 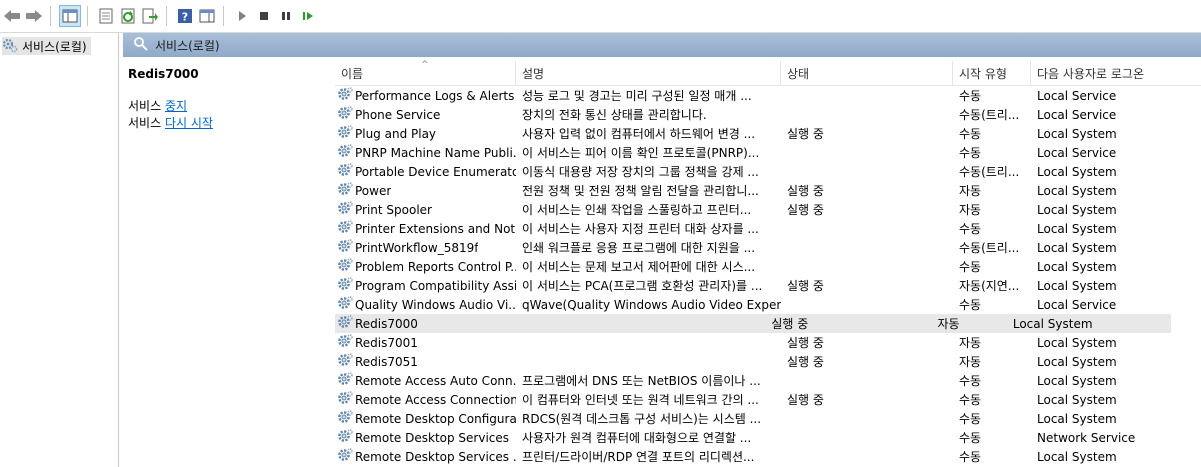 What do you see at coordinates (189, 123) in the screenshot?
I see `restart-service-link: 다시 시작` at bounding box center [189, 123].